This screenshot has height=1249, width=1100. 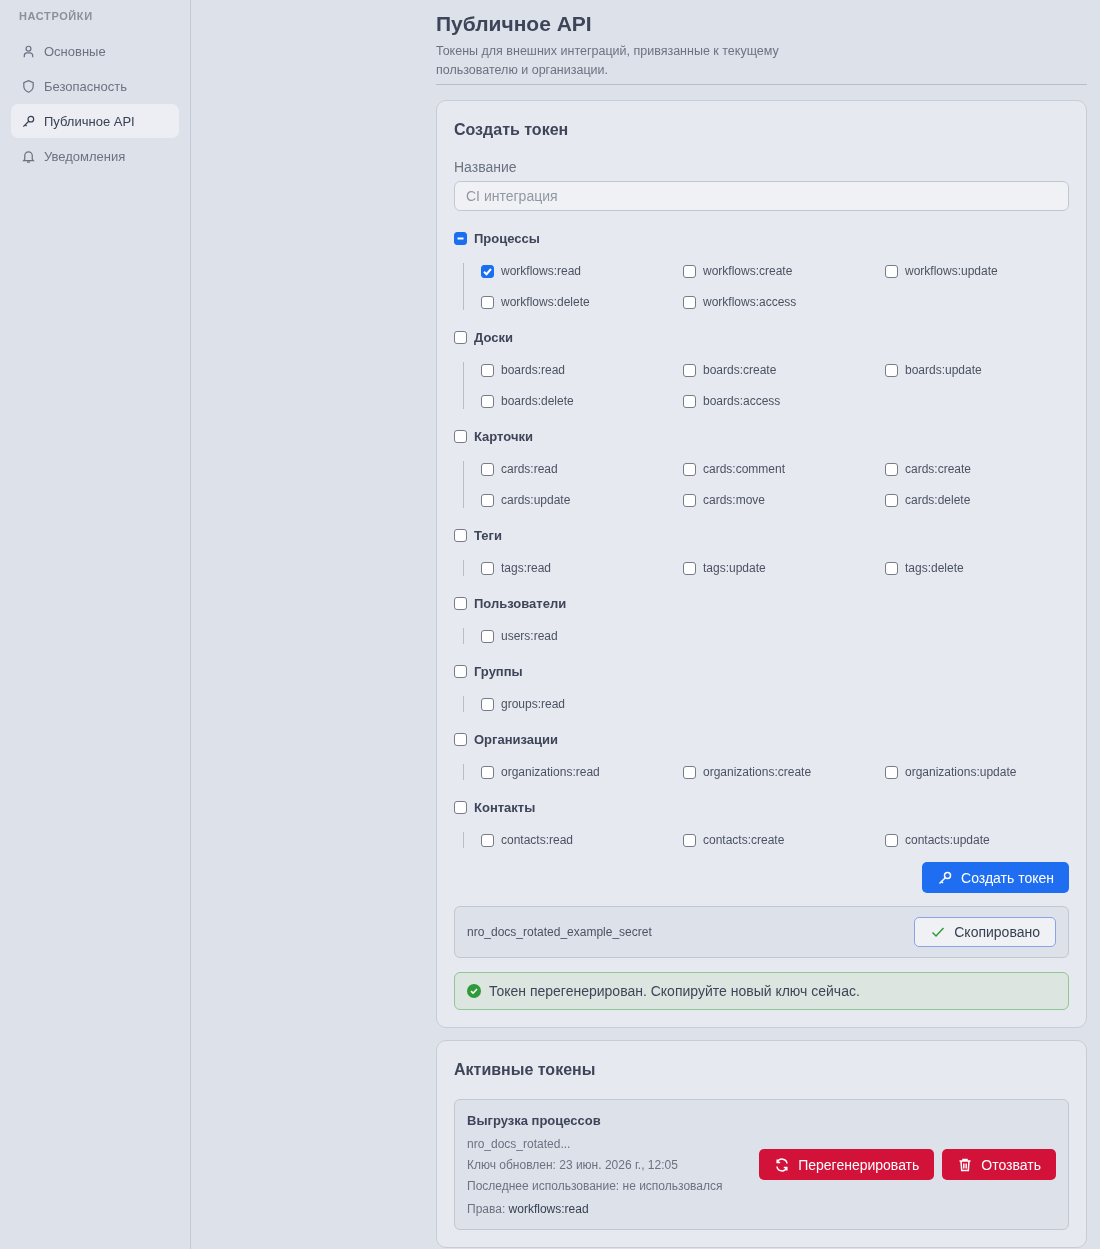 I want to click on scope-label: boards:read, so click(x=533, y=370).